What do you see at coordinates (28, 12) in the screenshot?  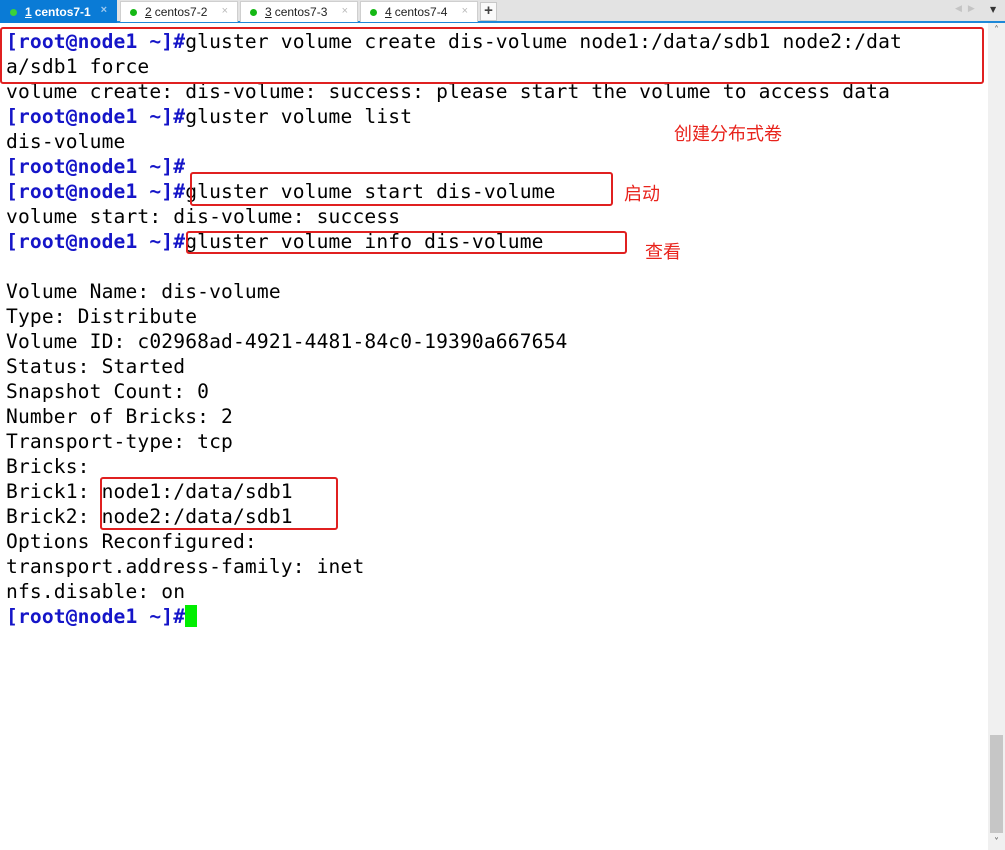 I see `tab-number: 1` at bounding box center [28, 12].